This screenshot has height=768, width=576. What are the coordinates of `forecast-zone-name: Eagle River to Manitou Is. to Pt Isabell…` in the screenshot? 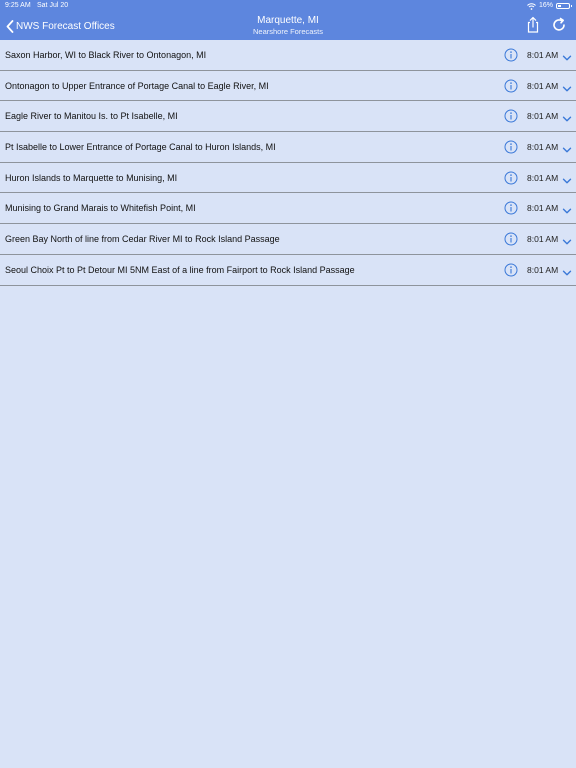 It's located at (91, 116).